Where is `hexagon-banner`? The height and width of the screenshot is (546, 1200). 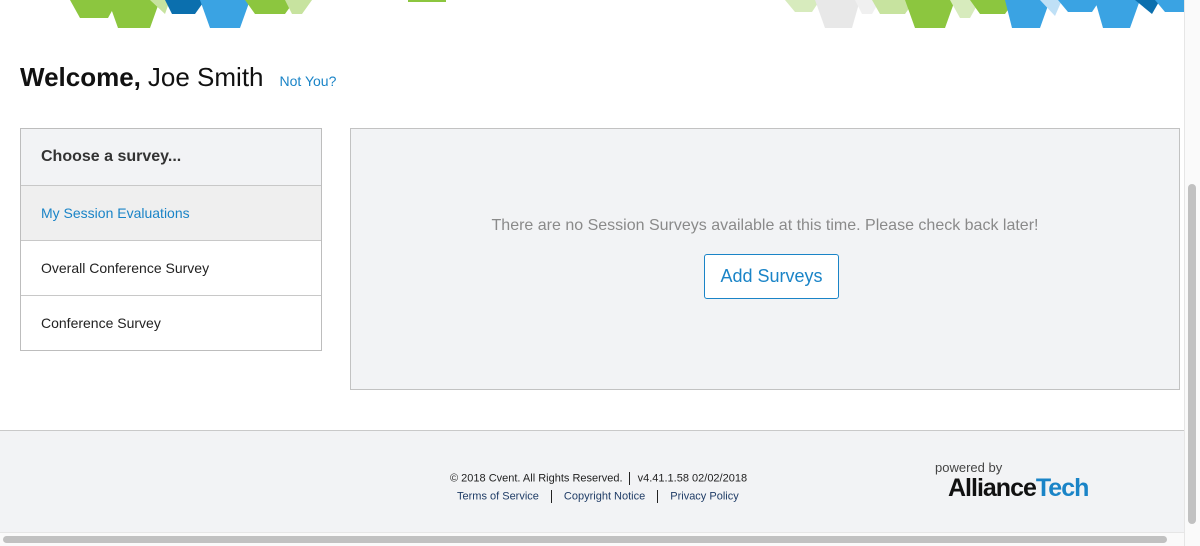 hexagon-banner is located at coordinates (592, 15).